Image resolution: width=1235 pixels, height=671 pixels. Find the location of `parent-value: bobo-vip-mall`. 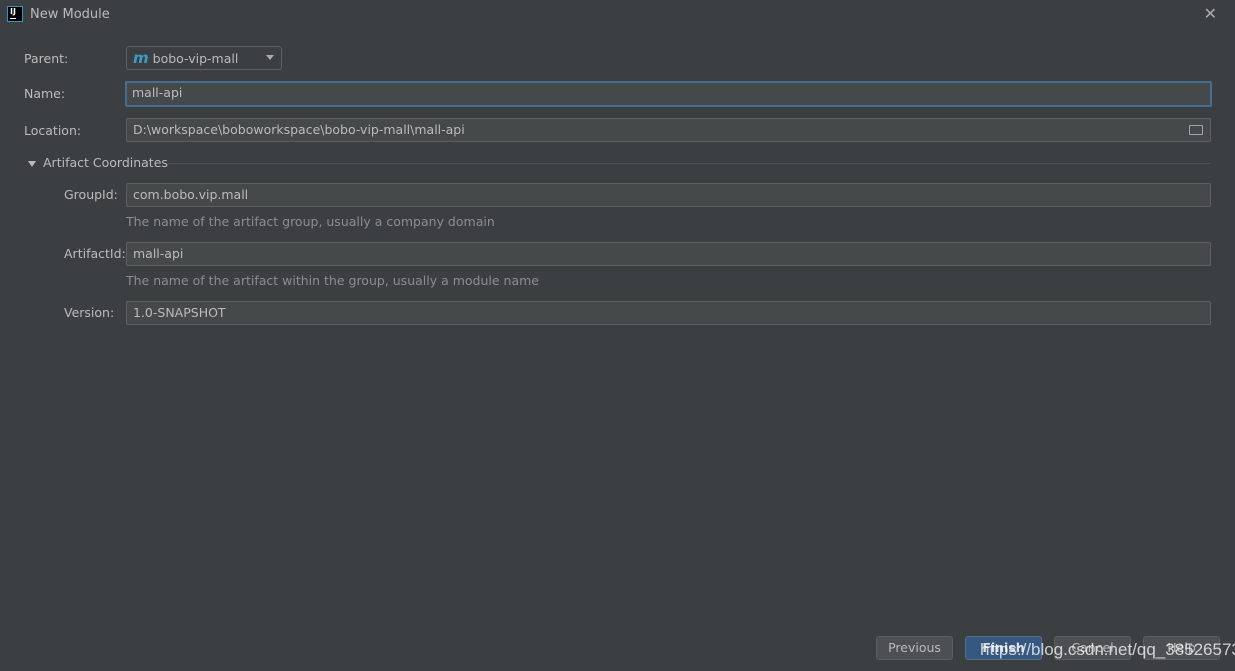

parent-value: bobo-vip-mall is located at coordinates (195, 58).